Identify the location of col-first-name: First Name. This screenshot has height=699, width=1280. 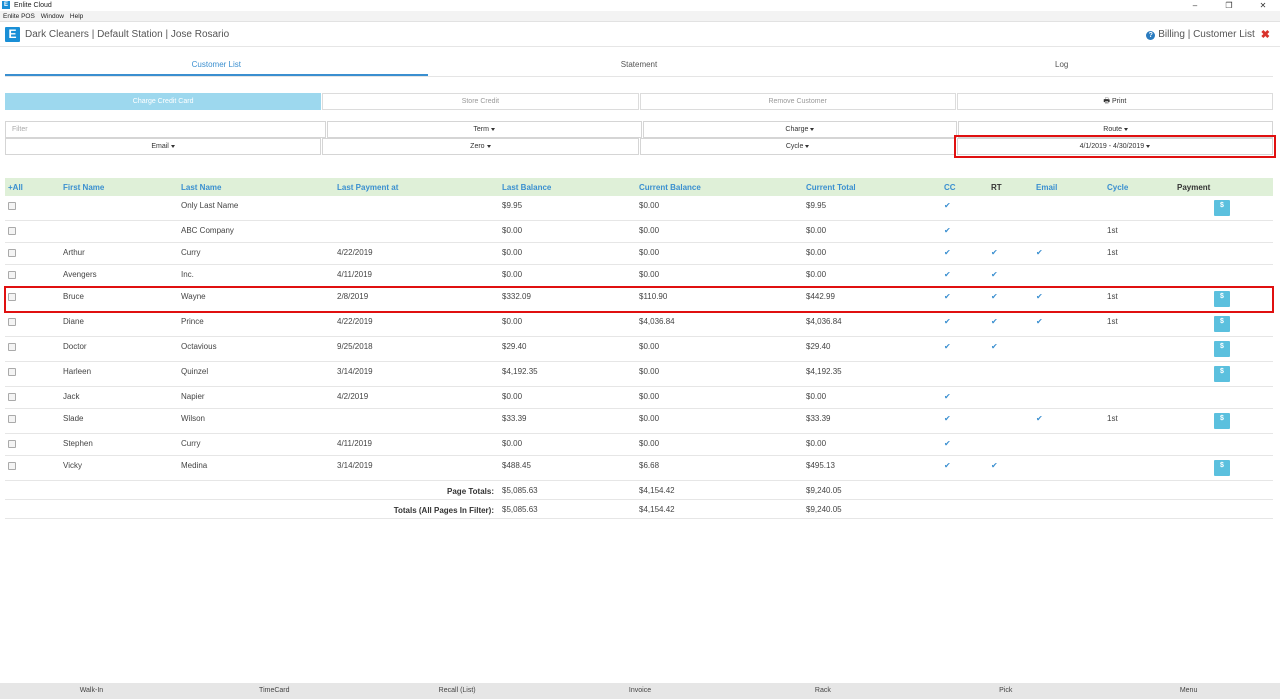
(83, 187).